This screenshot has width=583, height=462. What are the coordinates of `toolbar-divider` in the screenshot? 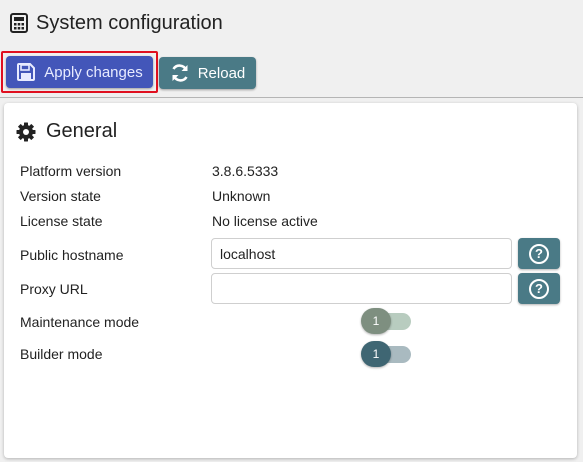 It's located at (291, 97).